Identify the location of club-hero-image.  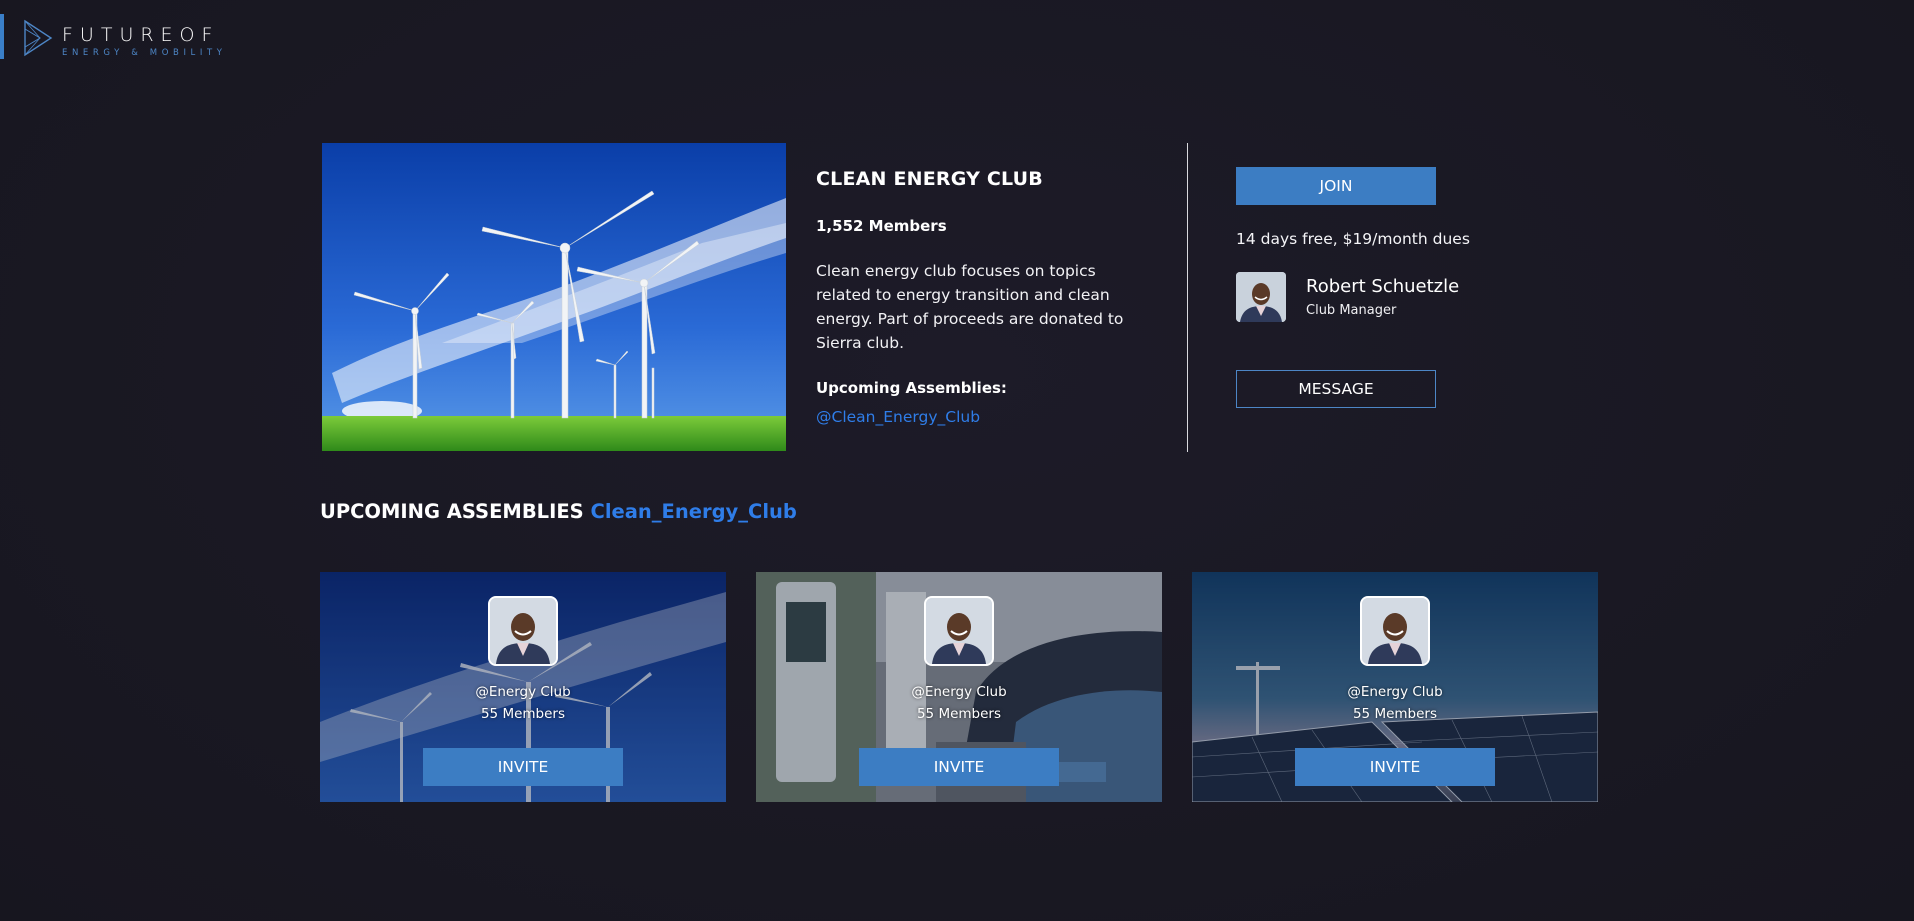
(554, 297).